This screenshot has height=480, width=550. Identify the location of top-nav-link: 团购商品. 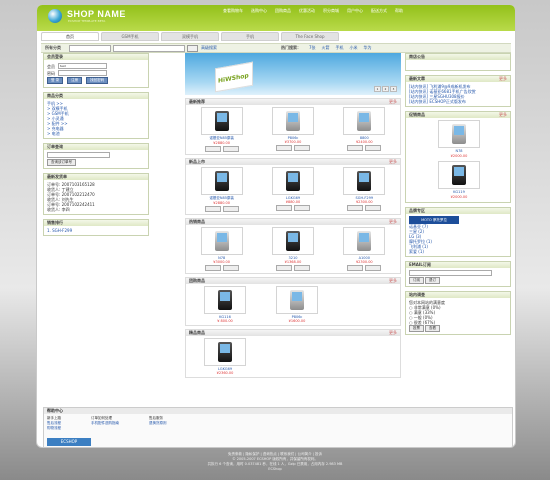
(283, 11).